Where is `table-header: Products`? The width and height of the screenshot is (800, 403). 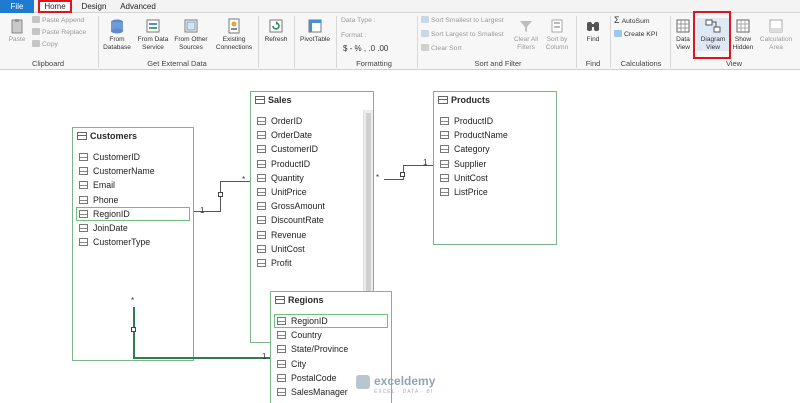
table-header: Products is located at coordinates (495, 100).